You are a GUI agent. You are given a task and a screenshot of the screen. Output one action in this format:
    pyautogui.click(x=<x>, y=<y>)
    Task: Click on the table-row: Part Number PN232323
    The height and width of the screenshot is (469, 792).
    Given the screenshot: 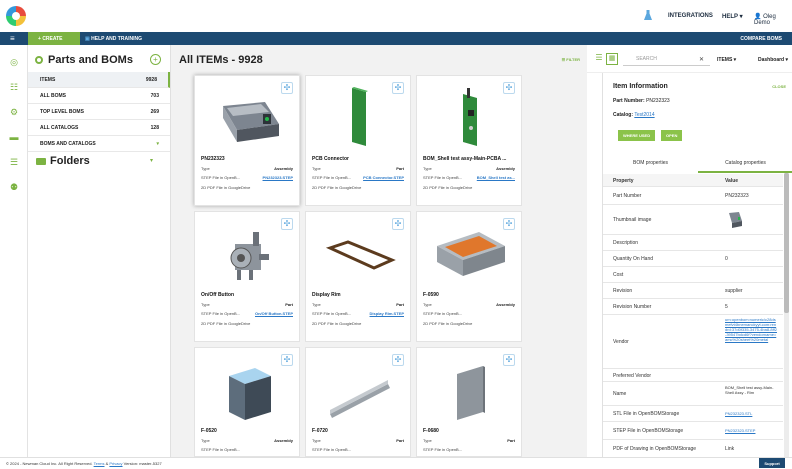 What is the action you would take?
    pyautogui.click(x=693, y=196)
    